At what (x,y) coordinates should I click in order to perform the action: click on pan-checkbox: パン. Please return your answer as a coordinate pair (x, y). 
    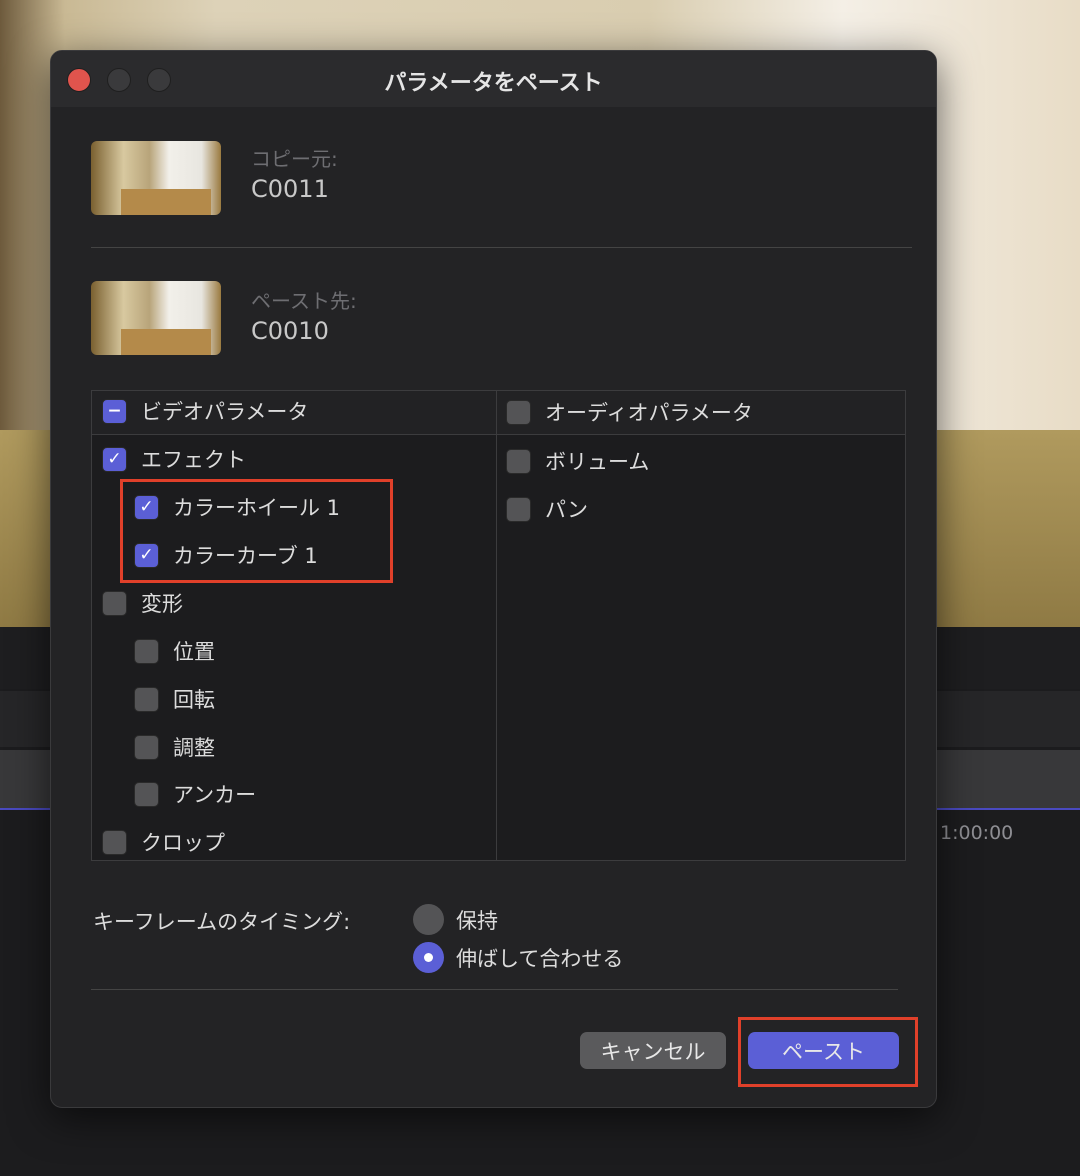
    Looking at the image, I should click on (547, 509).